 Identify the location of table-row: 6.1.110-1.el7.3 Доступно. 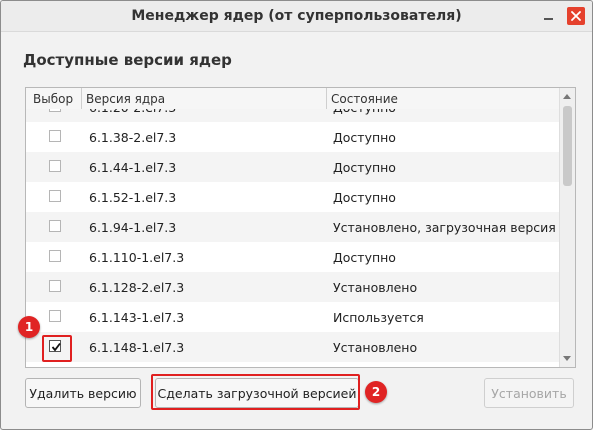
(292, 257).